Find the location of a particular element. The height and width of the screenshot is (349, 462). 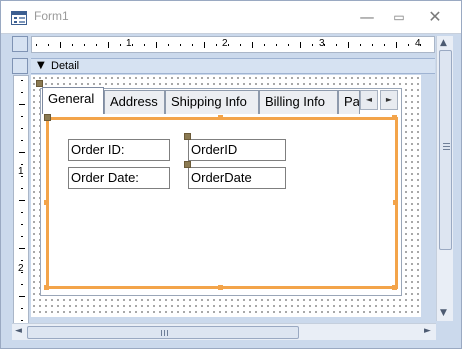

scroll-up-icon: ▲ is located at coordinates (443, 43).